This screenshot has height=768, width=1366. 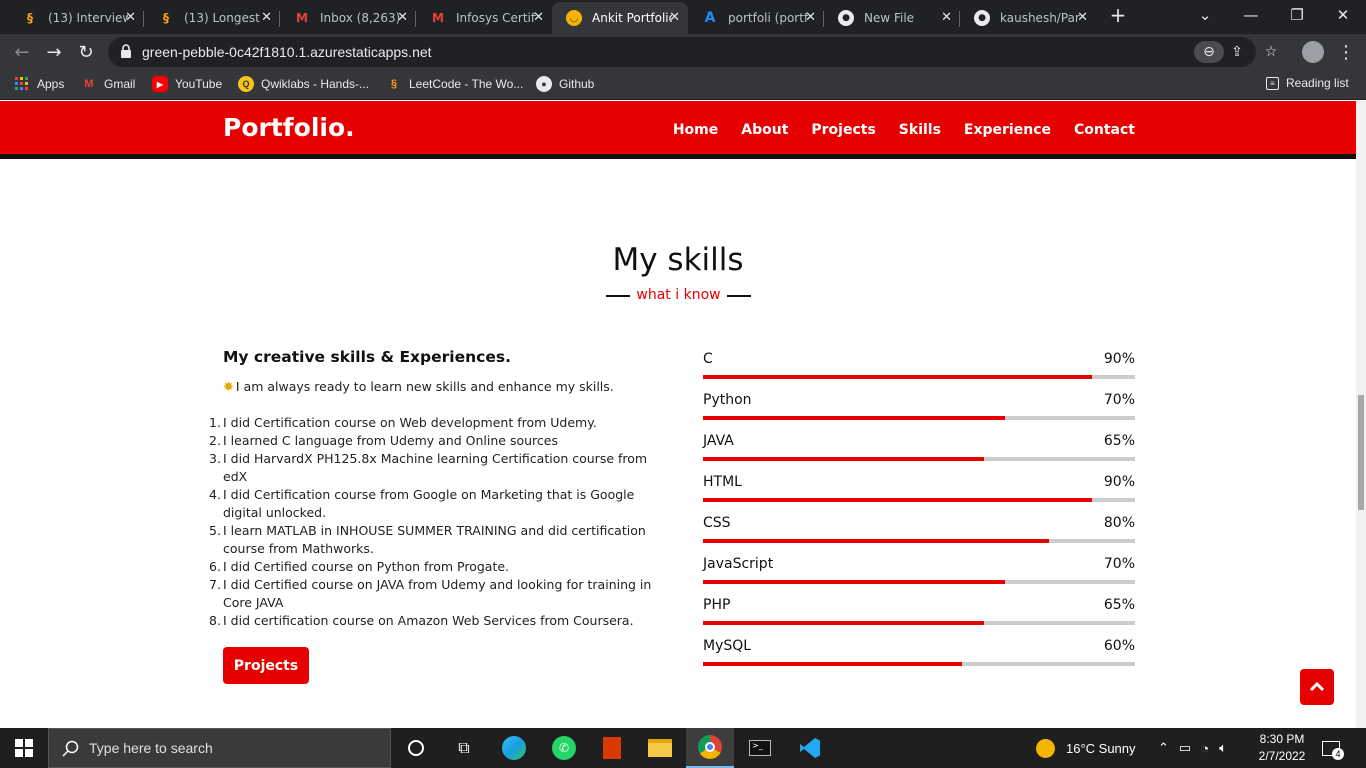 I want to click on tab-ankit-portfolio: ◡ Ankit Portfolio ✕, so click(x=620, y=18).